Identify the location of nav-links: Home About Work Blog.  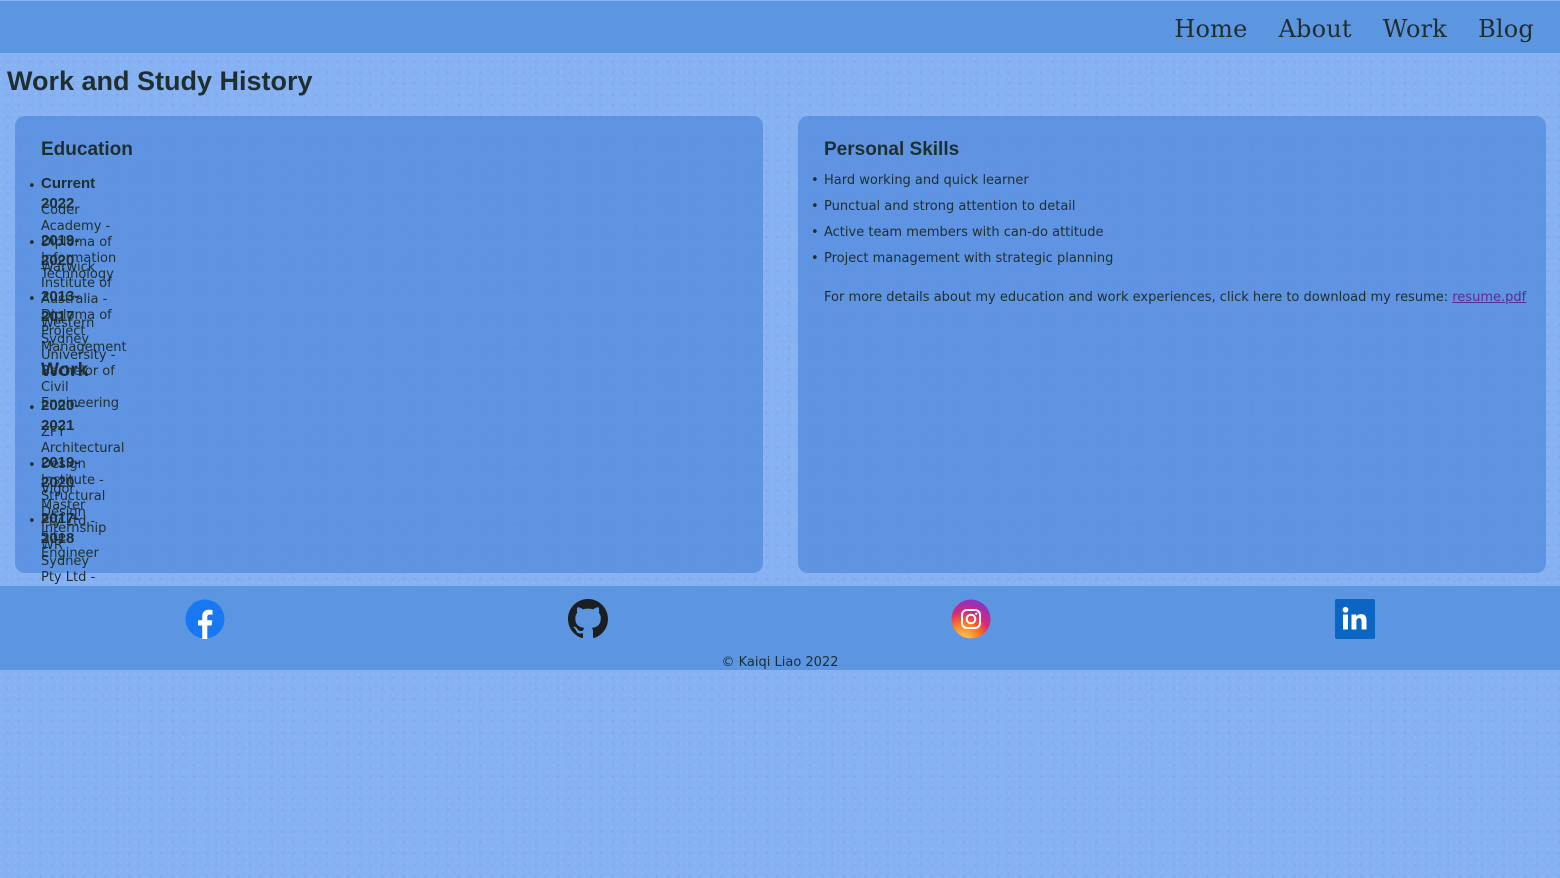
(1354, 29).